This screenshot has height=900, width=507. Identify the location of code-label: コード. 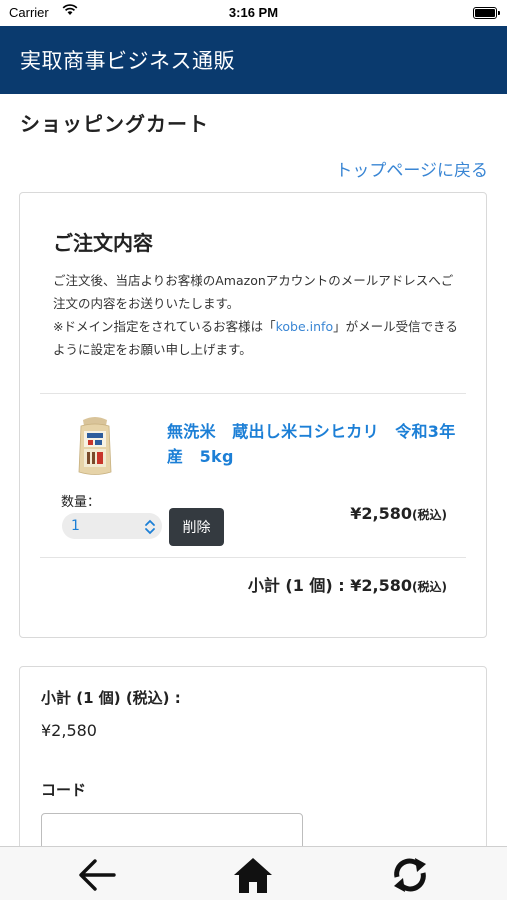
(64, 790).